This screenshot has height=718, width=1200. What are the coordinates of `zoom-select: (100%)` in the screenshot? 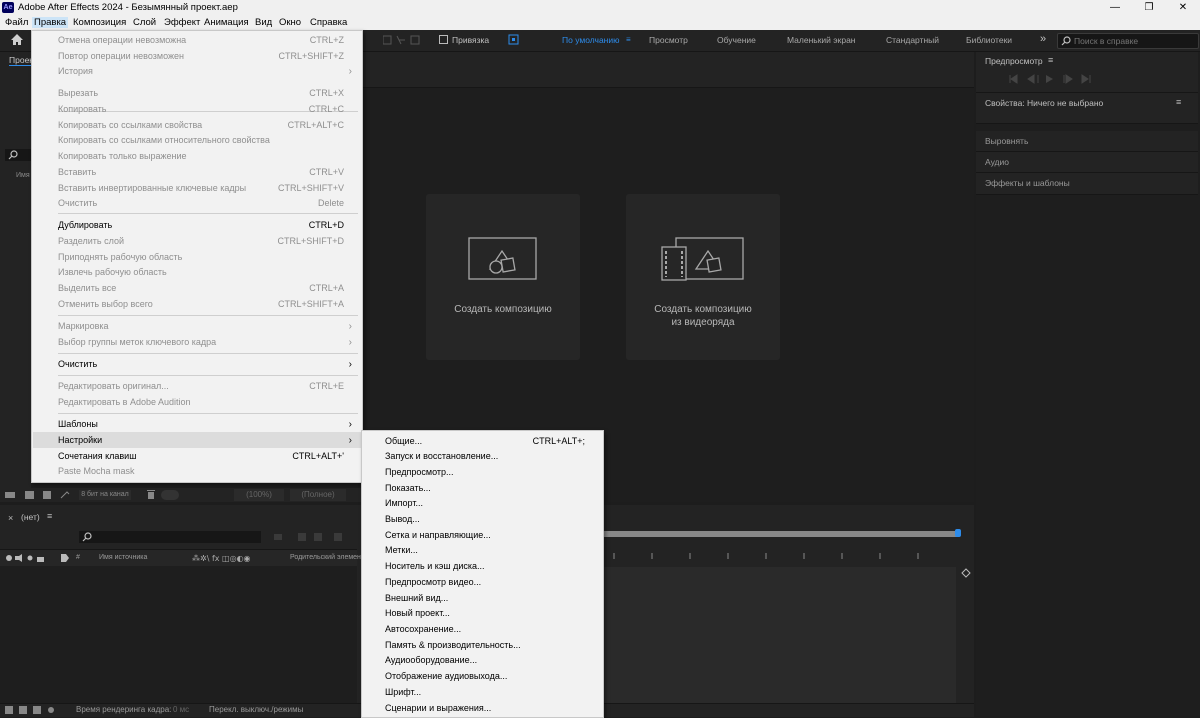 It's located at (259, 495).